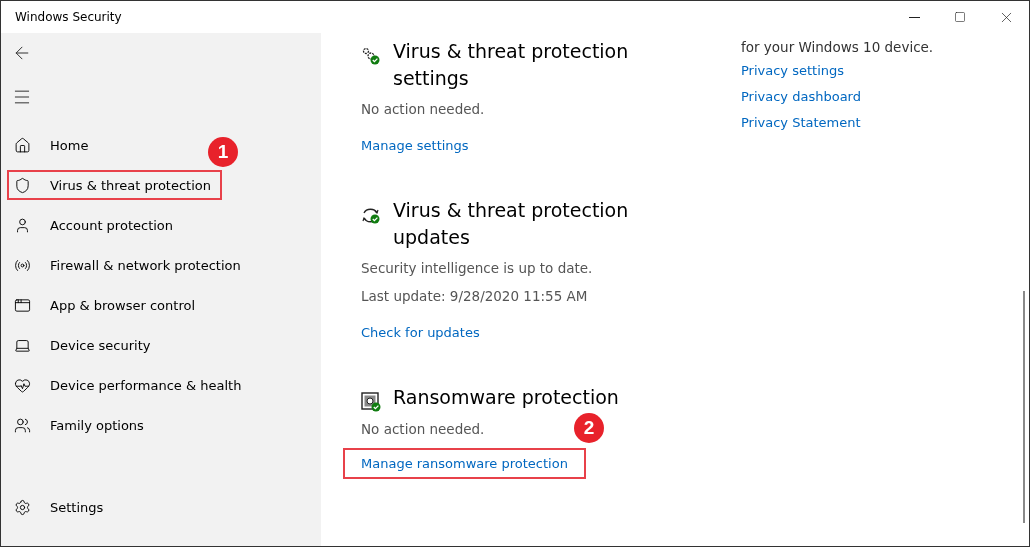 This screenshot has height=547, width=1030. What do you see at coordinates (22, 425) in the screenshot?
I see `people-icon` at bounding box center [22, 425].